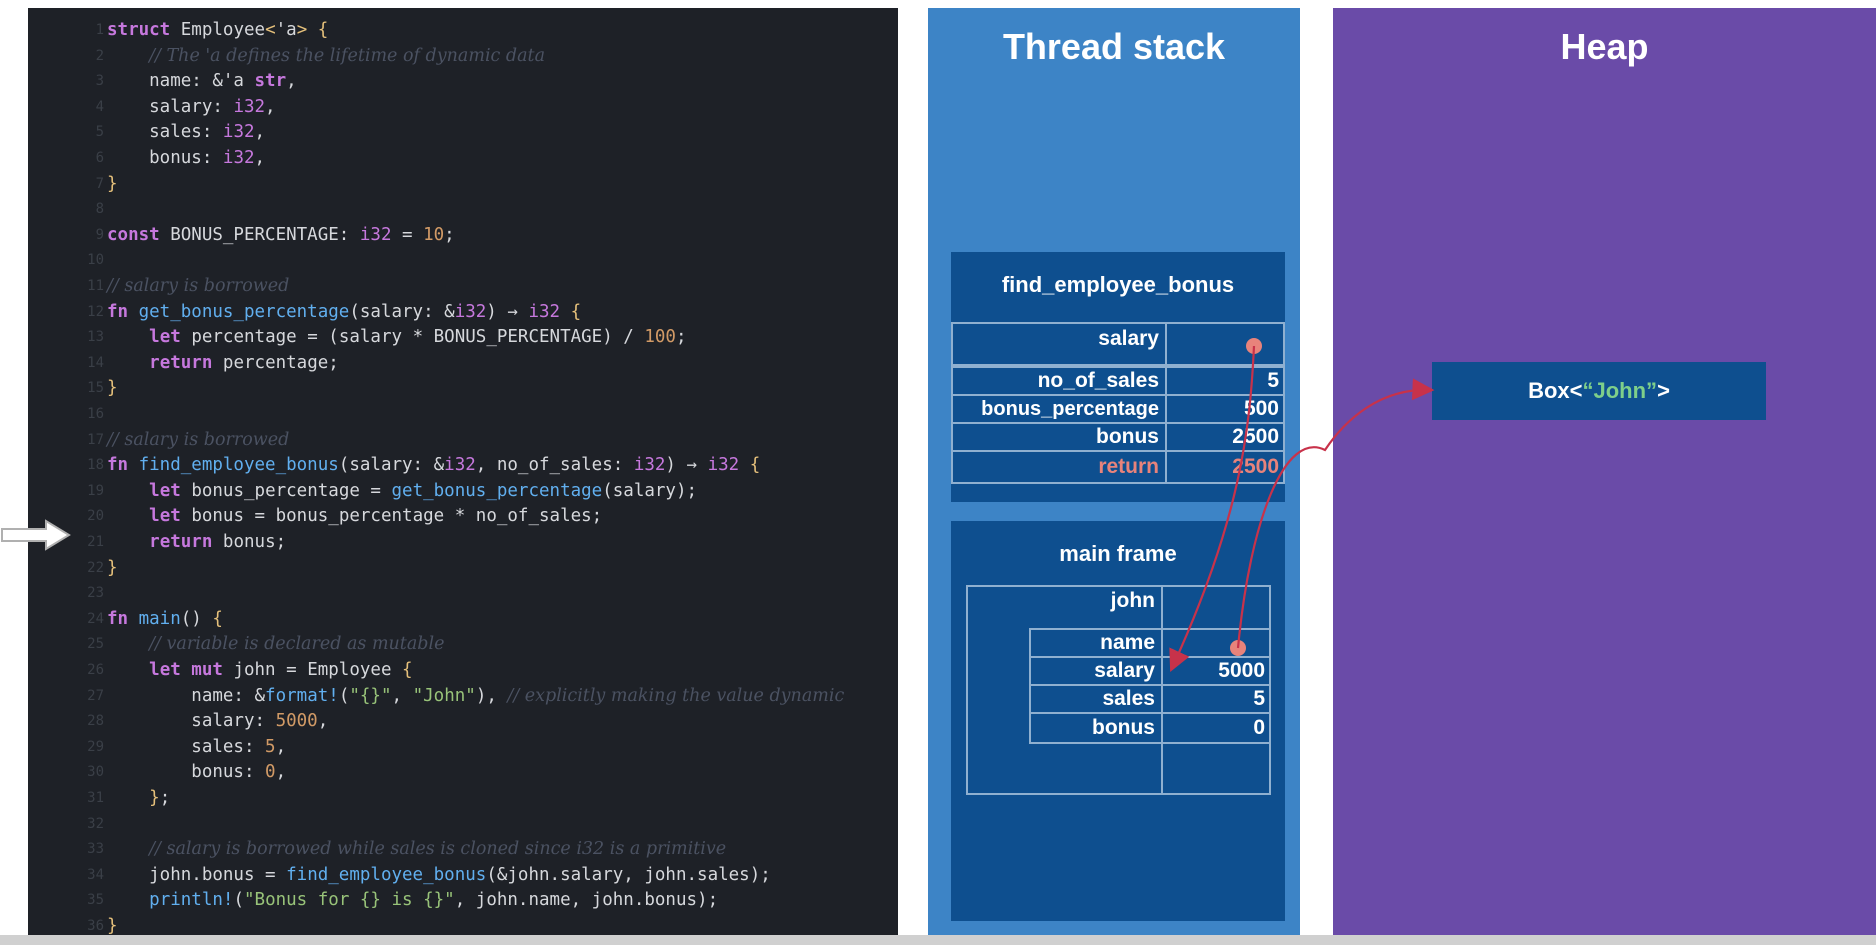  I want to click on code-line: 17// salary is borrowed, so click(463, 440).